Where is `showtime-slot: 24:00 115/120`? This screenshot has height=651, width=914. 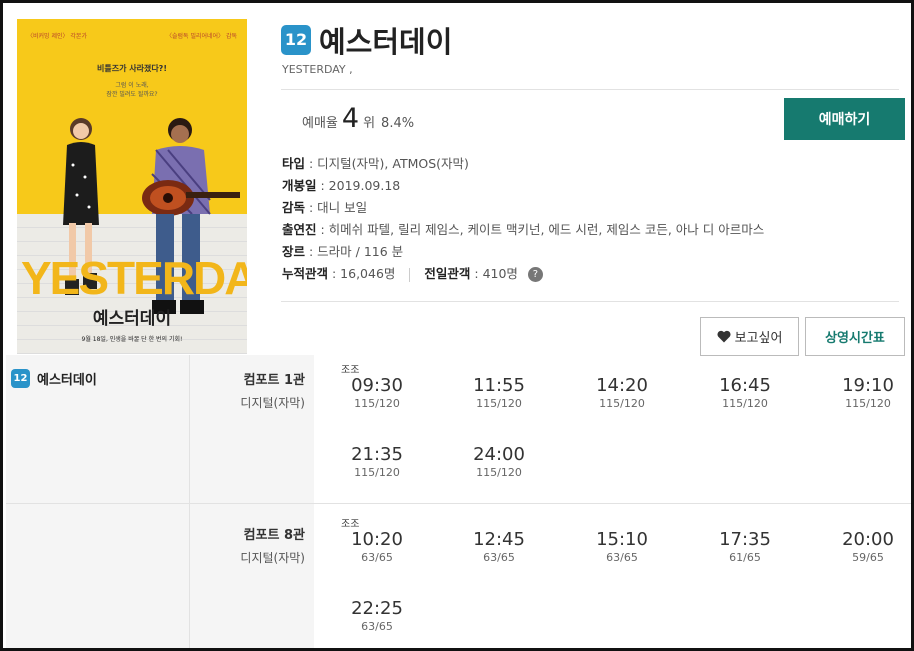
showtime-slot: 24:00 115/120 is located at coordinates (499, 461).